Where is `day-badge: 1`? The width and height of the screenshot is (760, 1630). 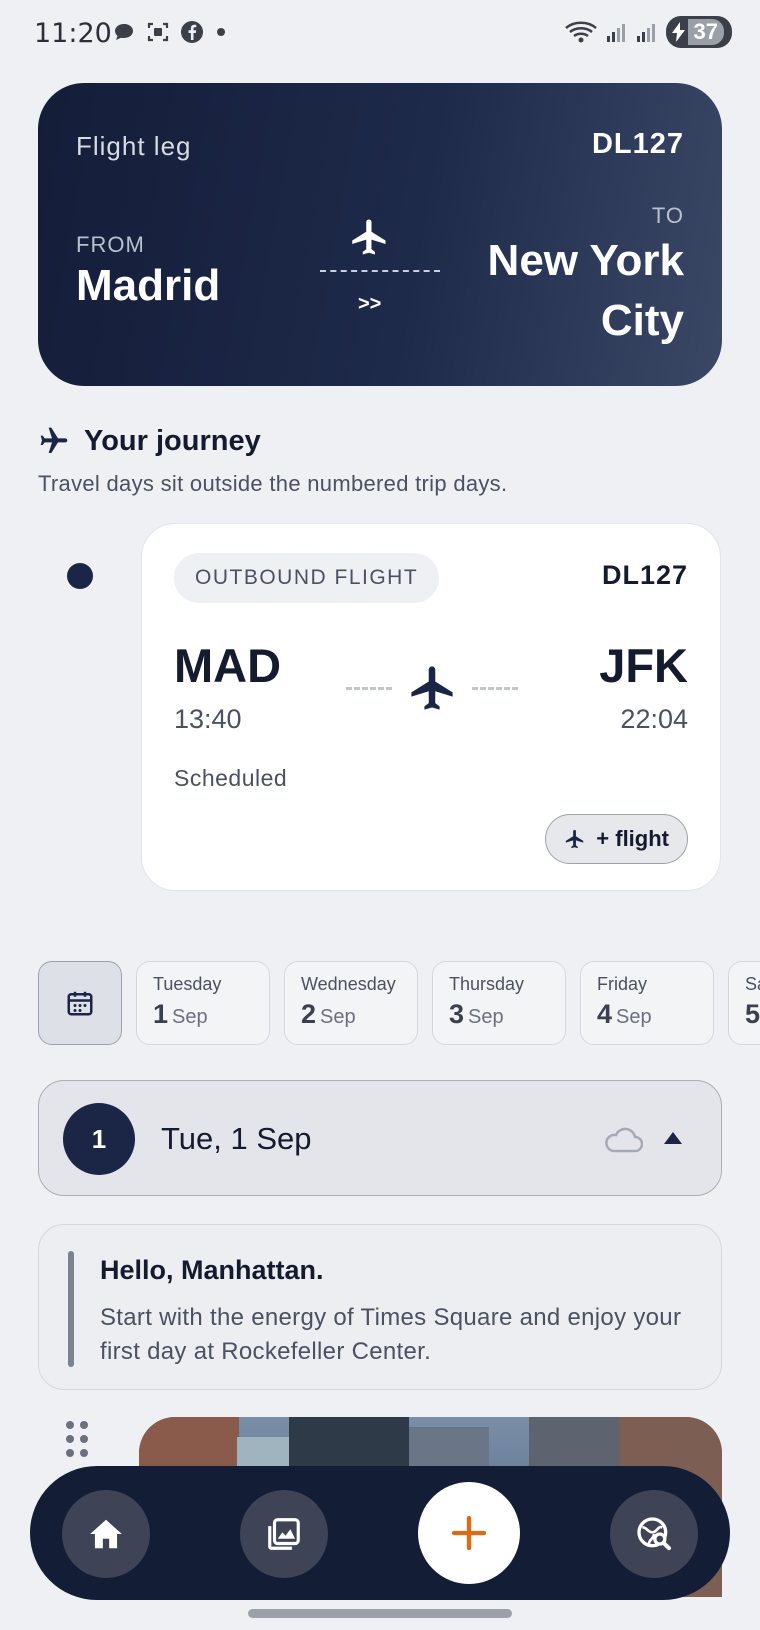
day-badge: 1 is located at coordinates (99, 1139).